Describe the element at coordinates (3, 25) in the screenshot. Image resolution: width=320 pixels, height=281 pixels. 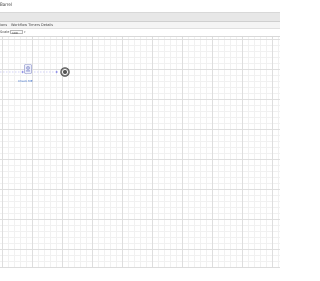
I see `tab-actions: ions` at that location.